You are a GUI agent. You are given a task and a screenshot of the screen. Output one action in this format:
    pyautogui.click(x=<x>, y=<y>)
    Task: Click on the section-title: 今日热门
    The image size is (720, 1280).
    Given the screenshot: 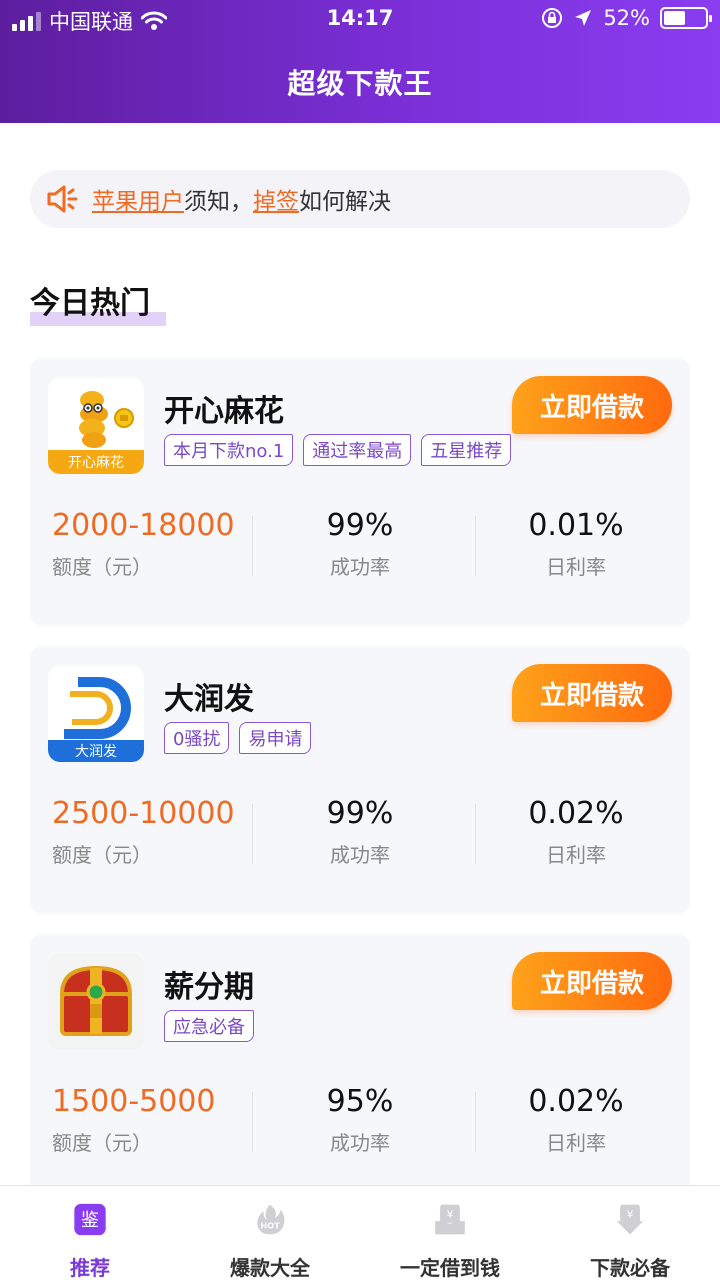 What is the action you would take?
    pyautogui.click(x=98, y=302)
    